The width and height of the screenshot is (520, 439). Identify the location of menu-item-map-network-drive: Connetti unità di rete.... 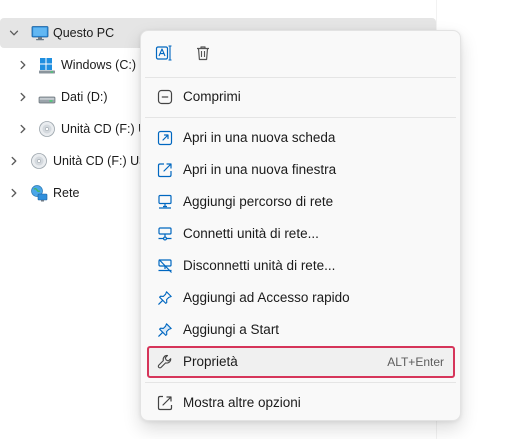
(300, 234).